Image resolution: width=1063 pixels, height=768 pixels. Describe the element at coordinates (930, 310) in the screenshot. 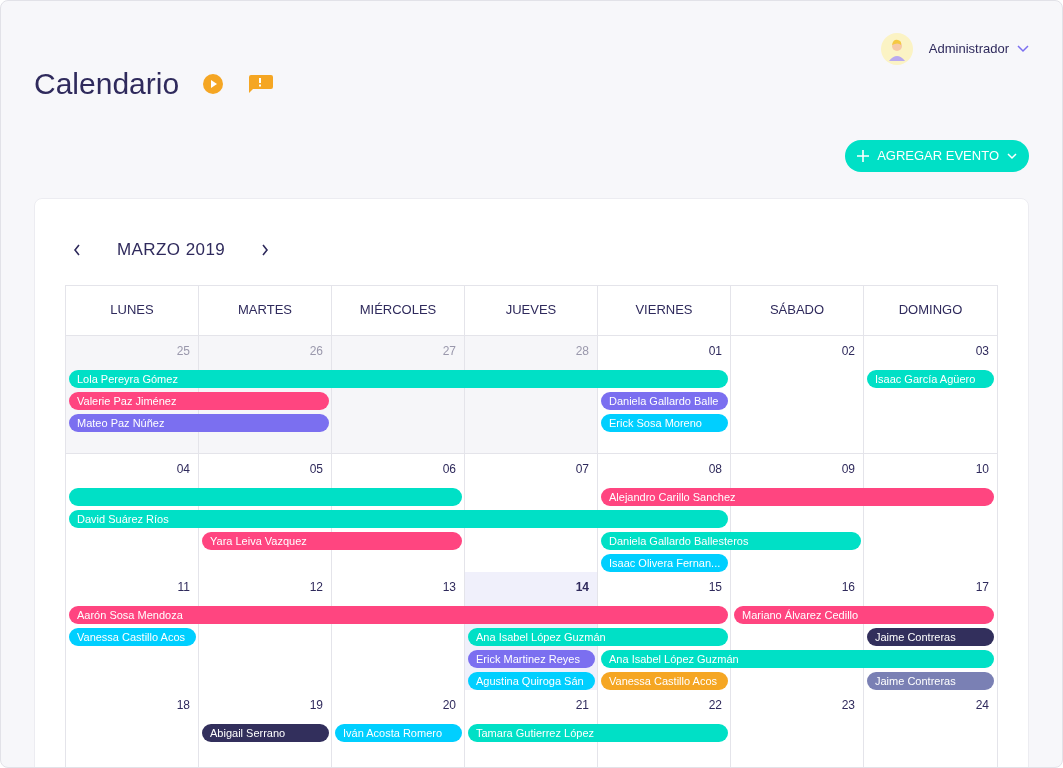

I see `weekday-header: DOMINGO` at that location.